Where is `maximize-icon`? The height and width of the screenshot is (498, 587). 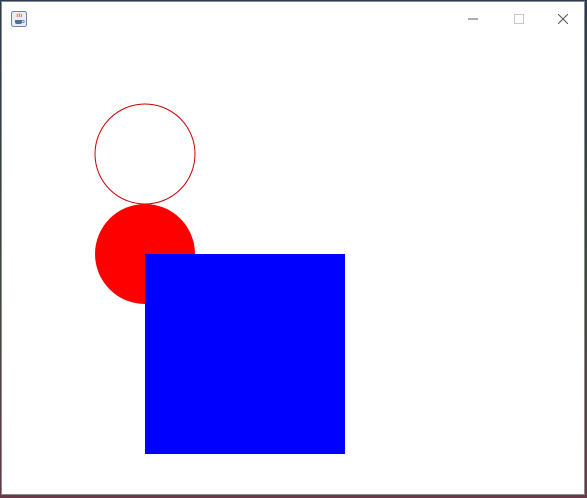
maximize-icon is located at coordinates (519, 18).